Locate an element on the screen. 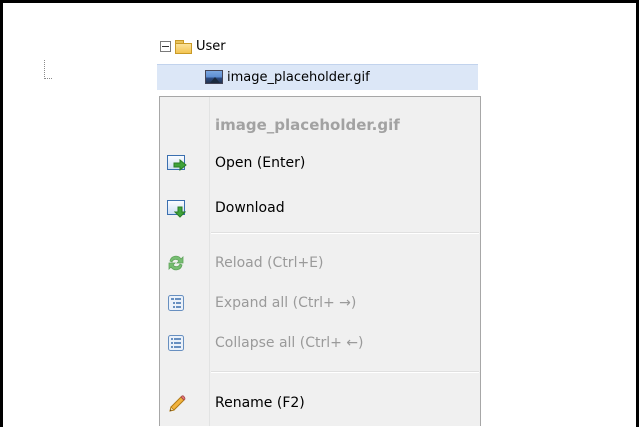  menu-item-expand-all: Expand all (Ctrl+ →) is located at coordinates (320, 303).